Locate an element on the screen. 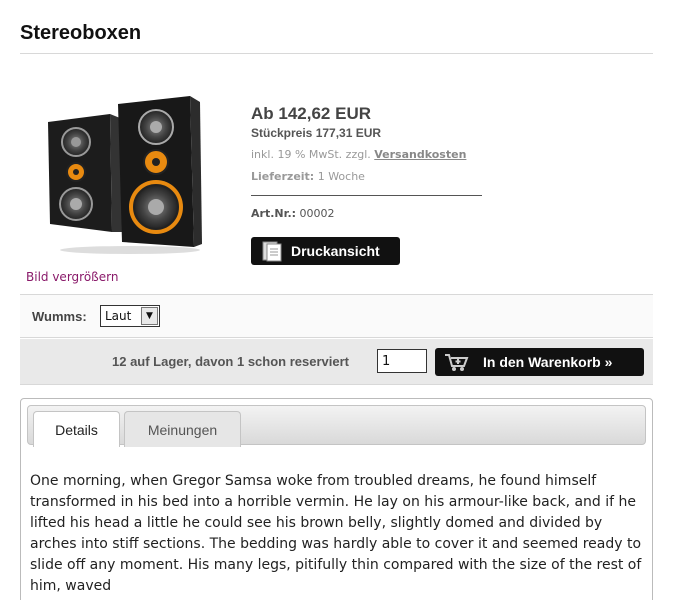 The height and width of the screenshot is (600, 674). product-image is located at coordinates (125, 174).